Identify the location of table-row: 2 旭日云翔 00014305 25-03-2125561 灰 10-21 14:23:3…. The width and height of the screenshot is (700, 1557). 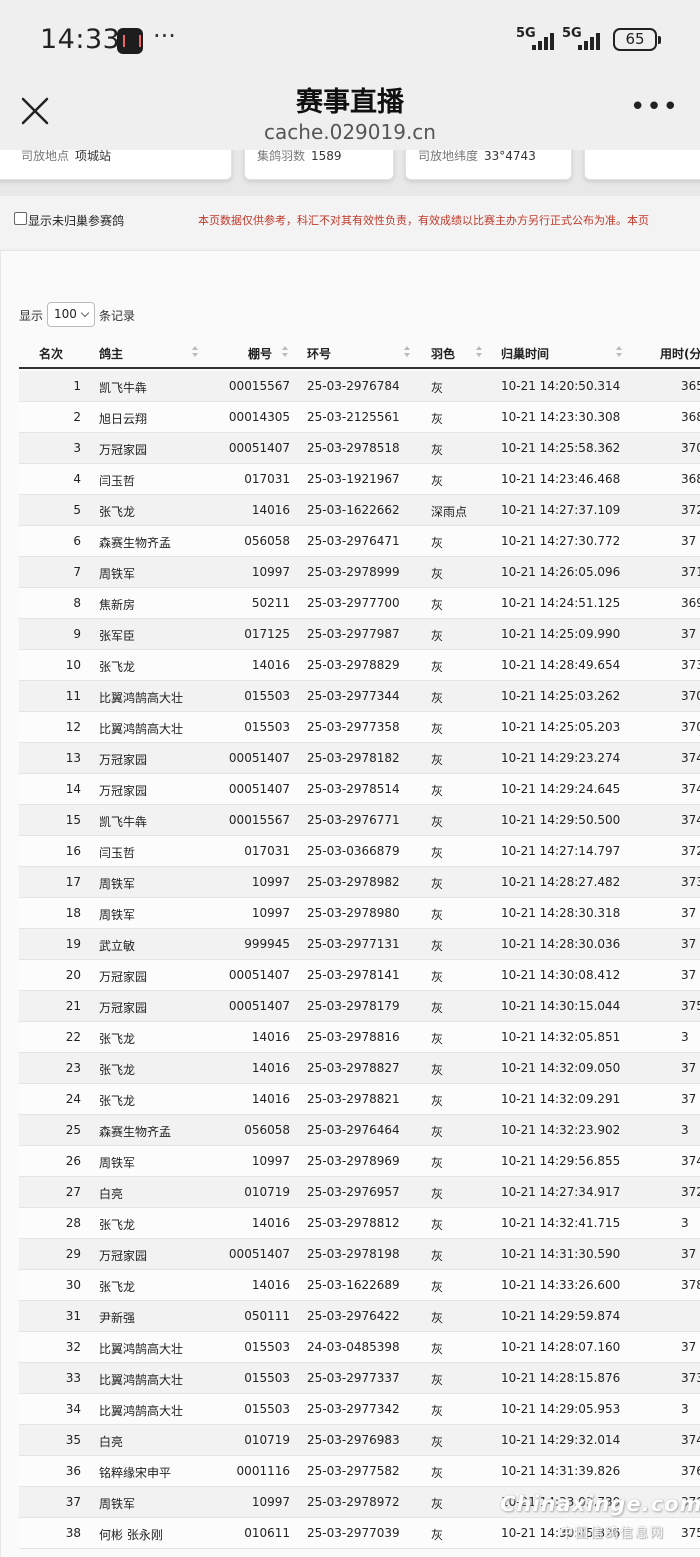
(359, 417).